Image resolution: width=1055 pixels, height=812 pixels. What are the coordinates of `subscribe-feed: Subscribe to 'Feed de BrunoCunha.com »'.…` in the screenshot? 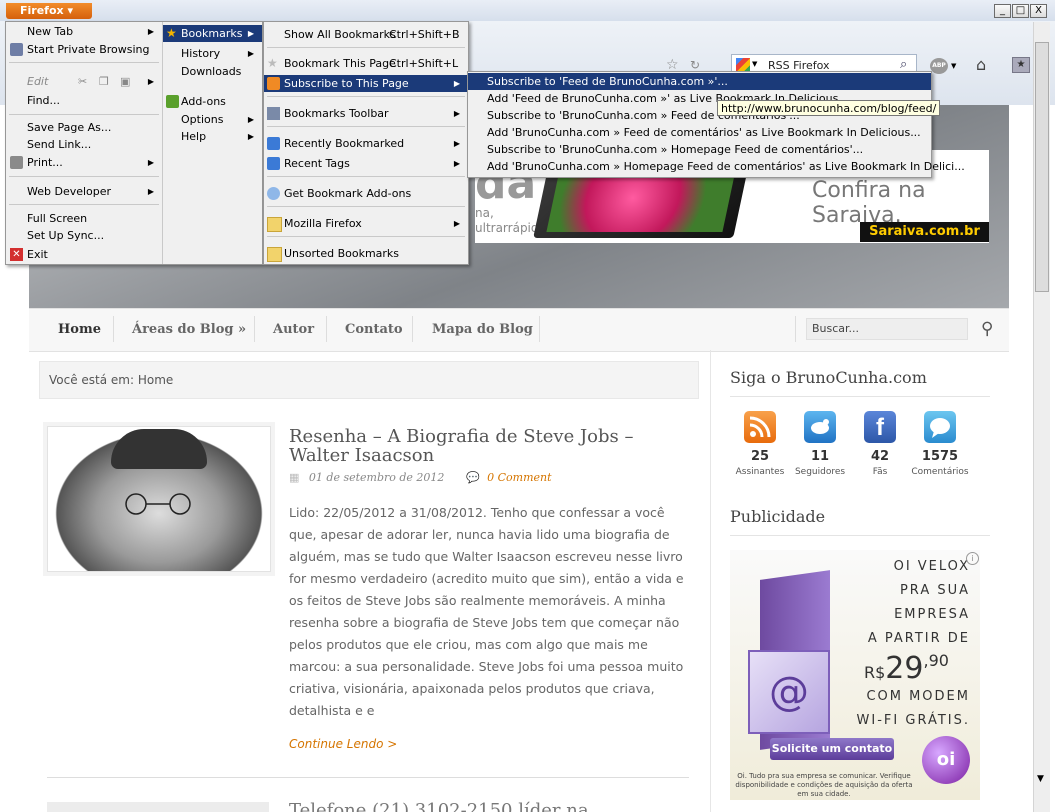 It's located at (699, 81).